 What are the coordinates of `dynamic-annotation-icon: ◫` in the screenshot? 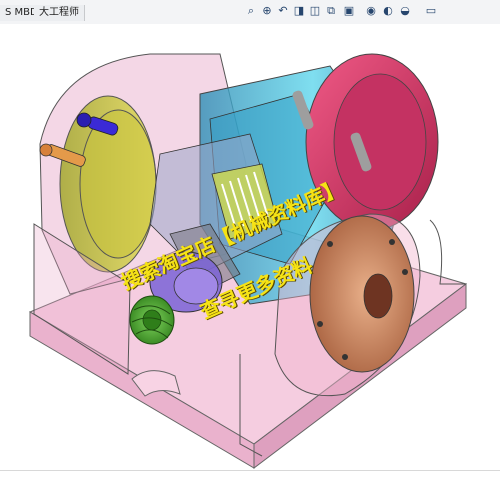 It's located at (315, 11).